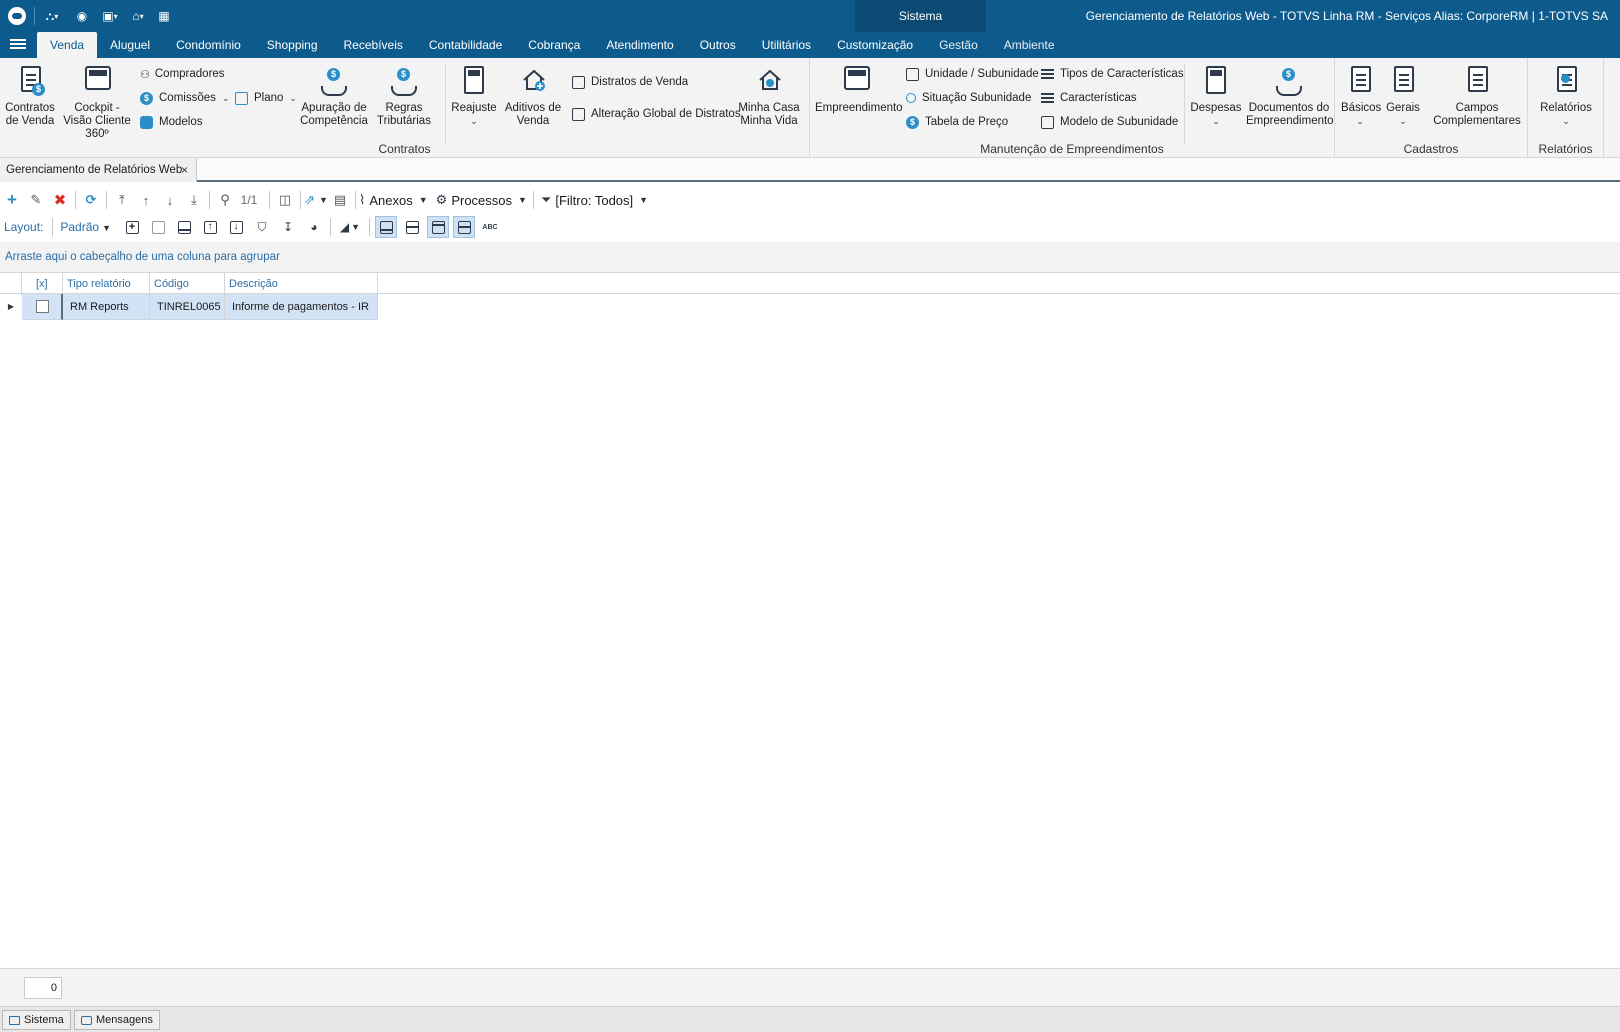 Image resolution: width=1620 pixels, height=1032 pixels. What do you see at coordinates (67, 45) in the screenshot?
I see `menu-tab-venda: Venda` at bounding box center [67, 45].